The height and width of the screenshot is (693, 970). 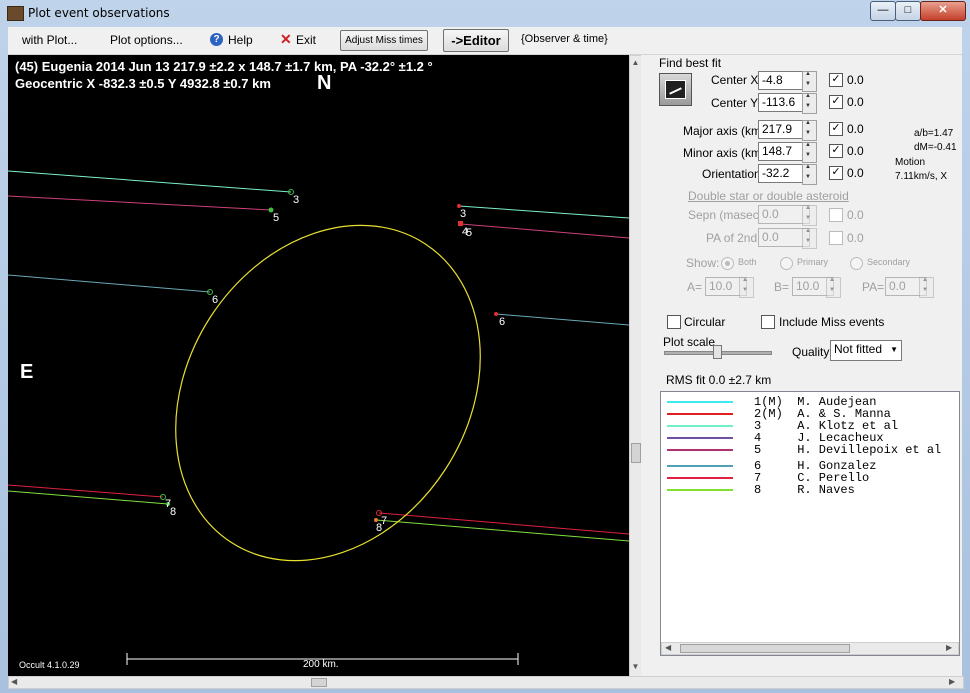 What do you see at coordinates (809, 81) in the screenshot?
I see `center-x-spinner` at bounding box center [809, 81].